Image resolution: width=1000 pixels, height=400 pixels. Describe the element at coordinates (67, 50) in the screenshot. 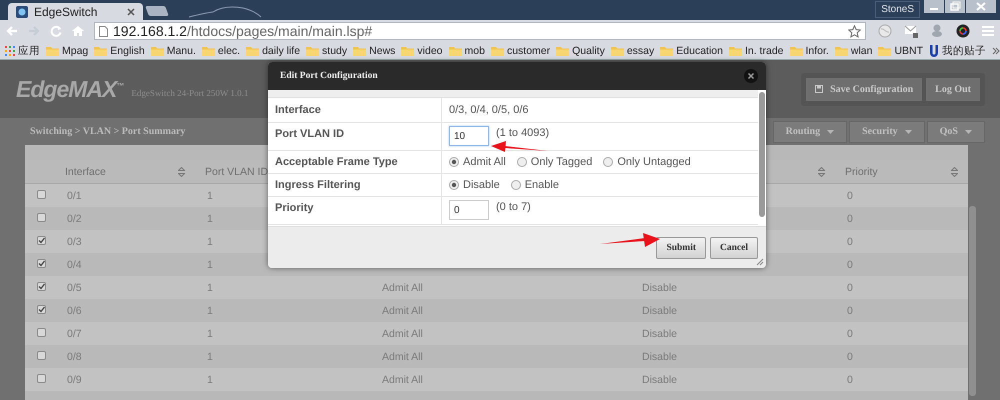

I see `bookmark: Mpag` at that location.